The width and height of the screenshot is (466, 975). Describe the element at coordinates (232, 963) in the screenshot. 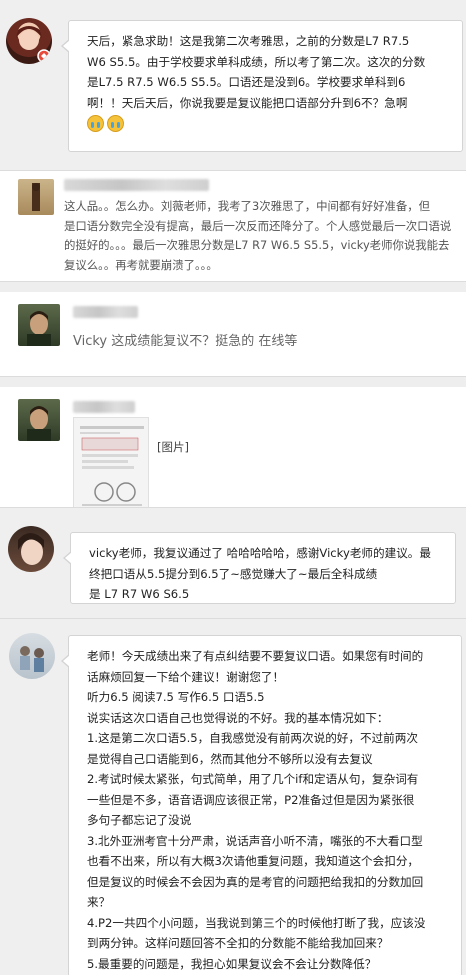

I see `comment-line: 5.最重要的问题是，我担心如果复议会不会让分数降低？` at that location.